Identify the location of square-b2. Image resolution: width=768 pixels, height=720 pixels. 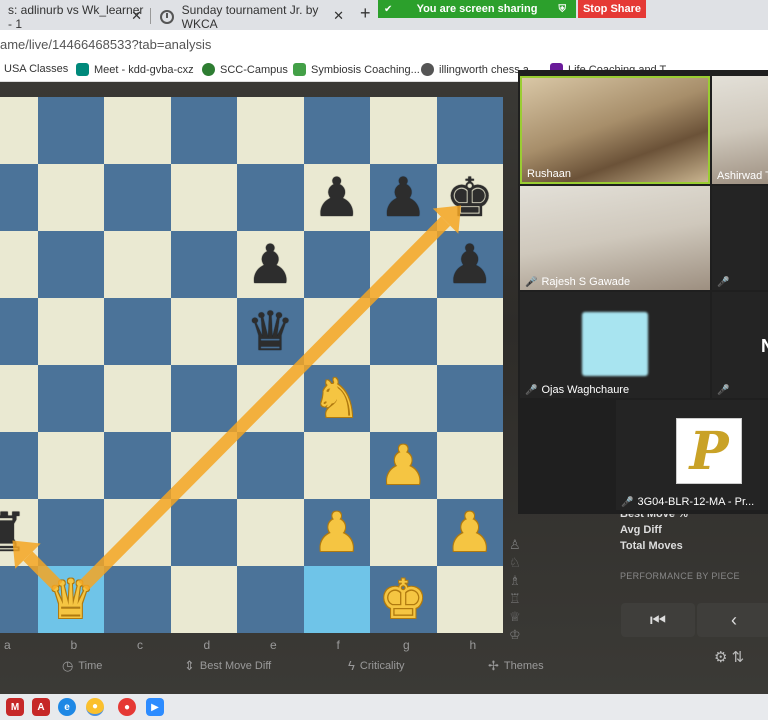
(70, 532).